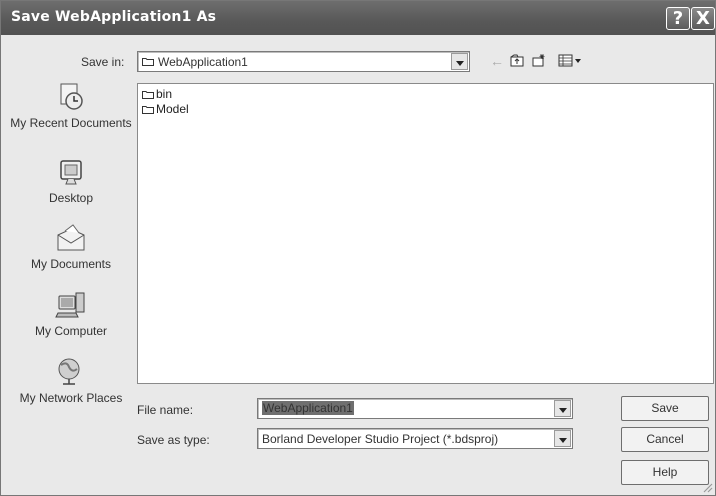 This screenshot has height=496, width=716. Describe the element at coordinates (203, 62) in the screenshot. I see `save-in-value: WebApplication1` at that location.